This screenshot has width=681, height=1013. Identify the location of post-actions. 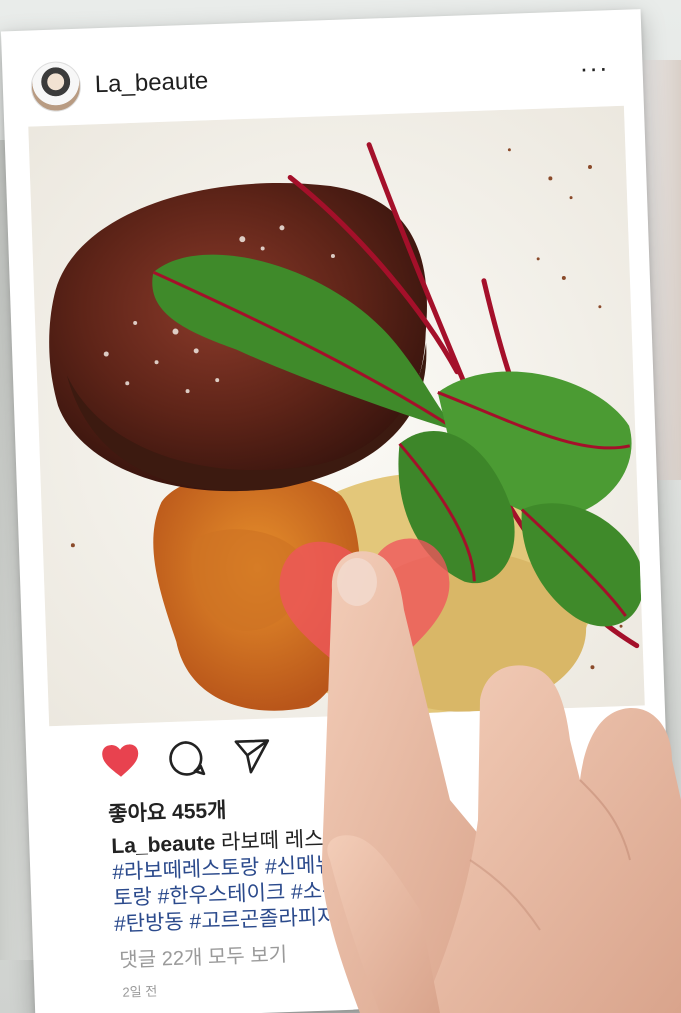
(368, 752).